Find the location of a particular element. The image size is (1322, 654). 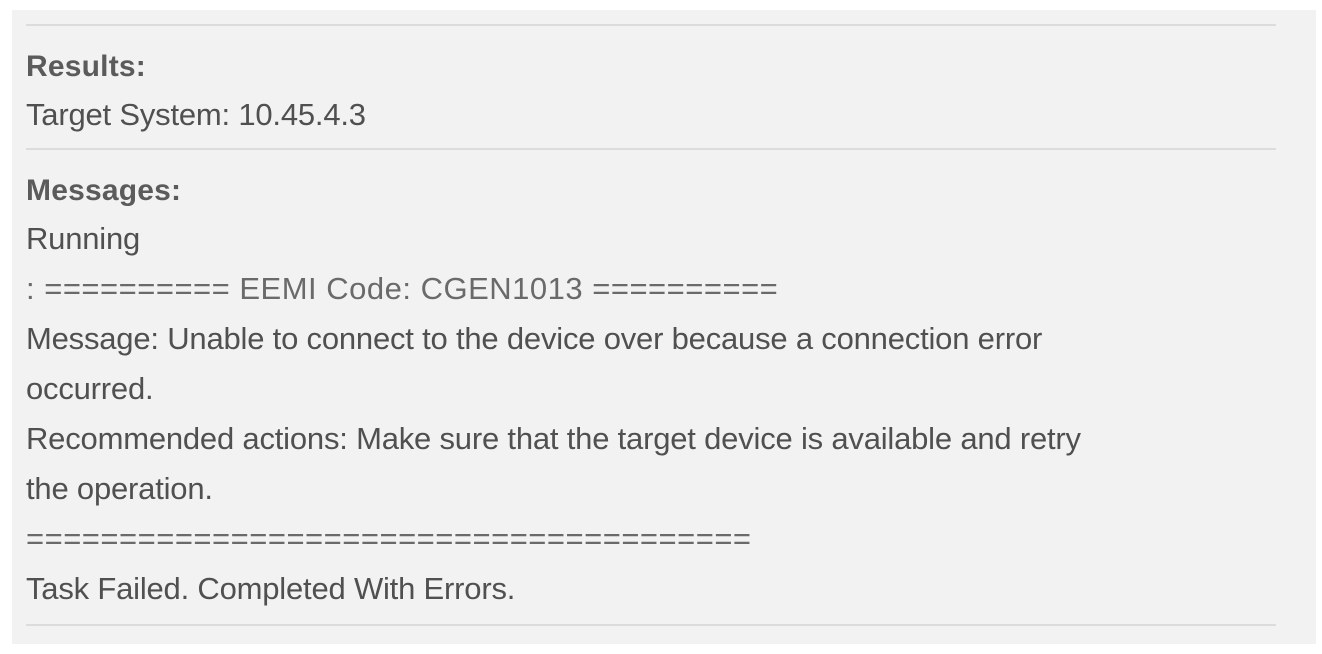

message-line-recommended-actions-continued: the operation. is located at coordinates (119, 488).